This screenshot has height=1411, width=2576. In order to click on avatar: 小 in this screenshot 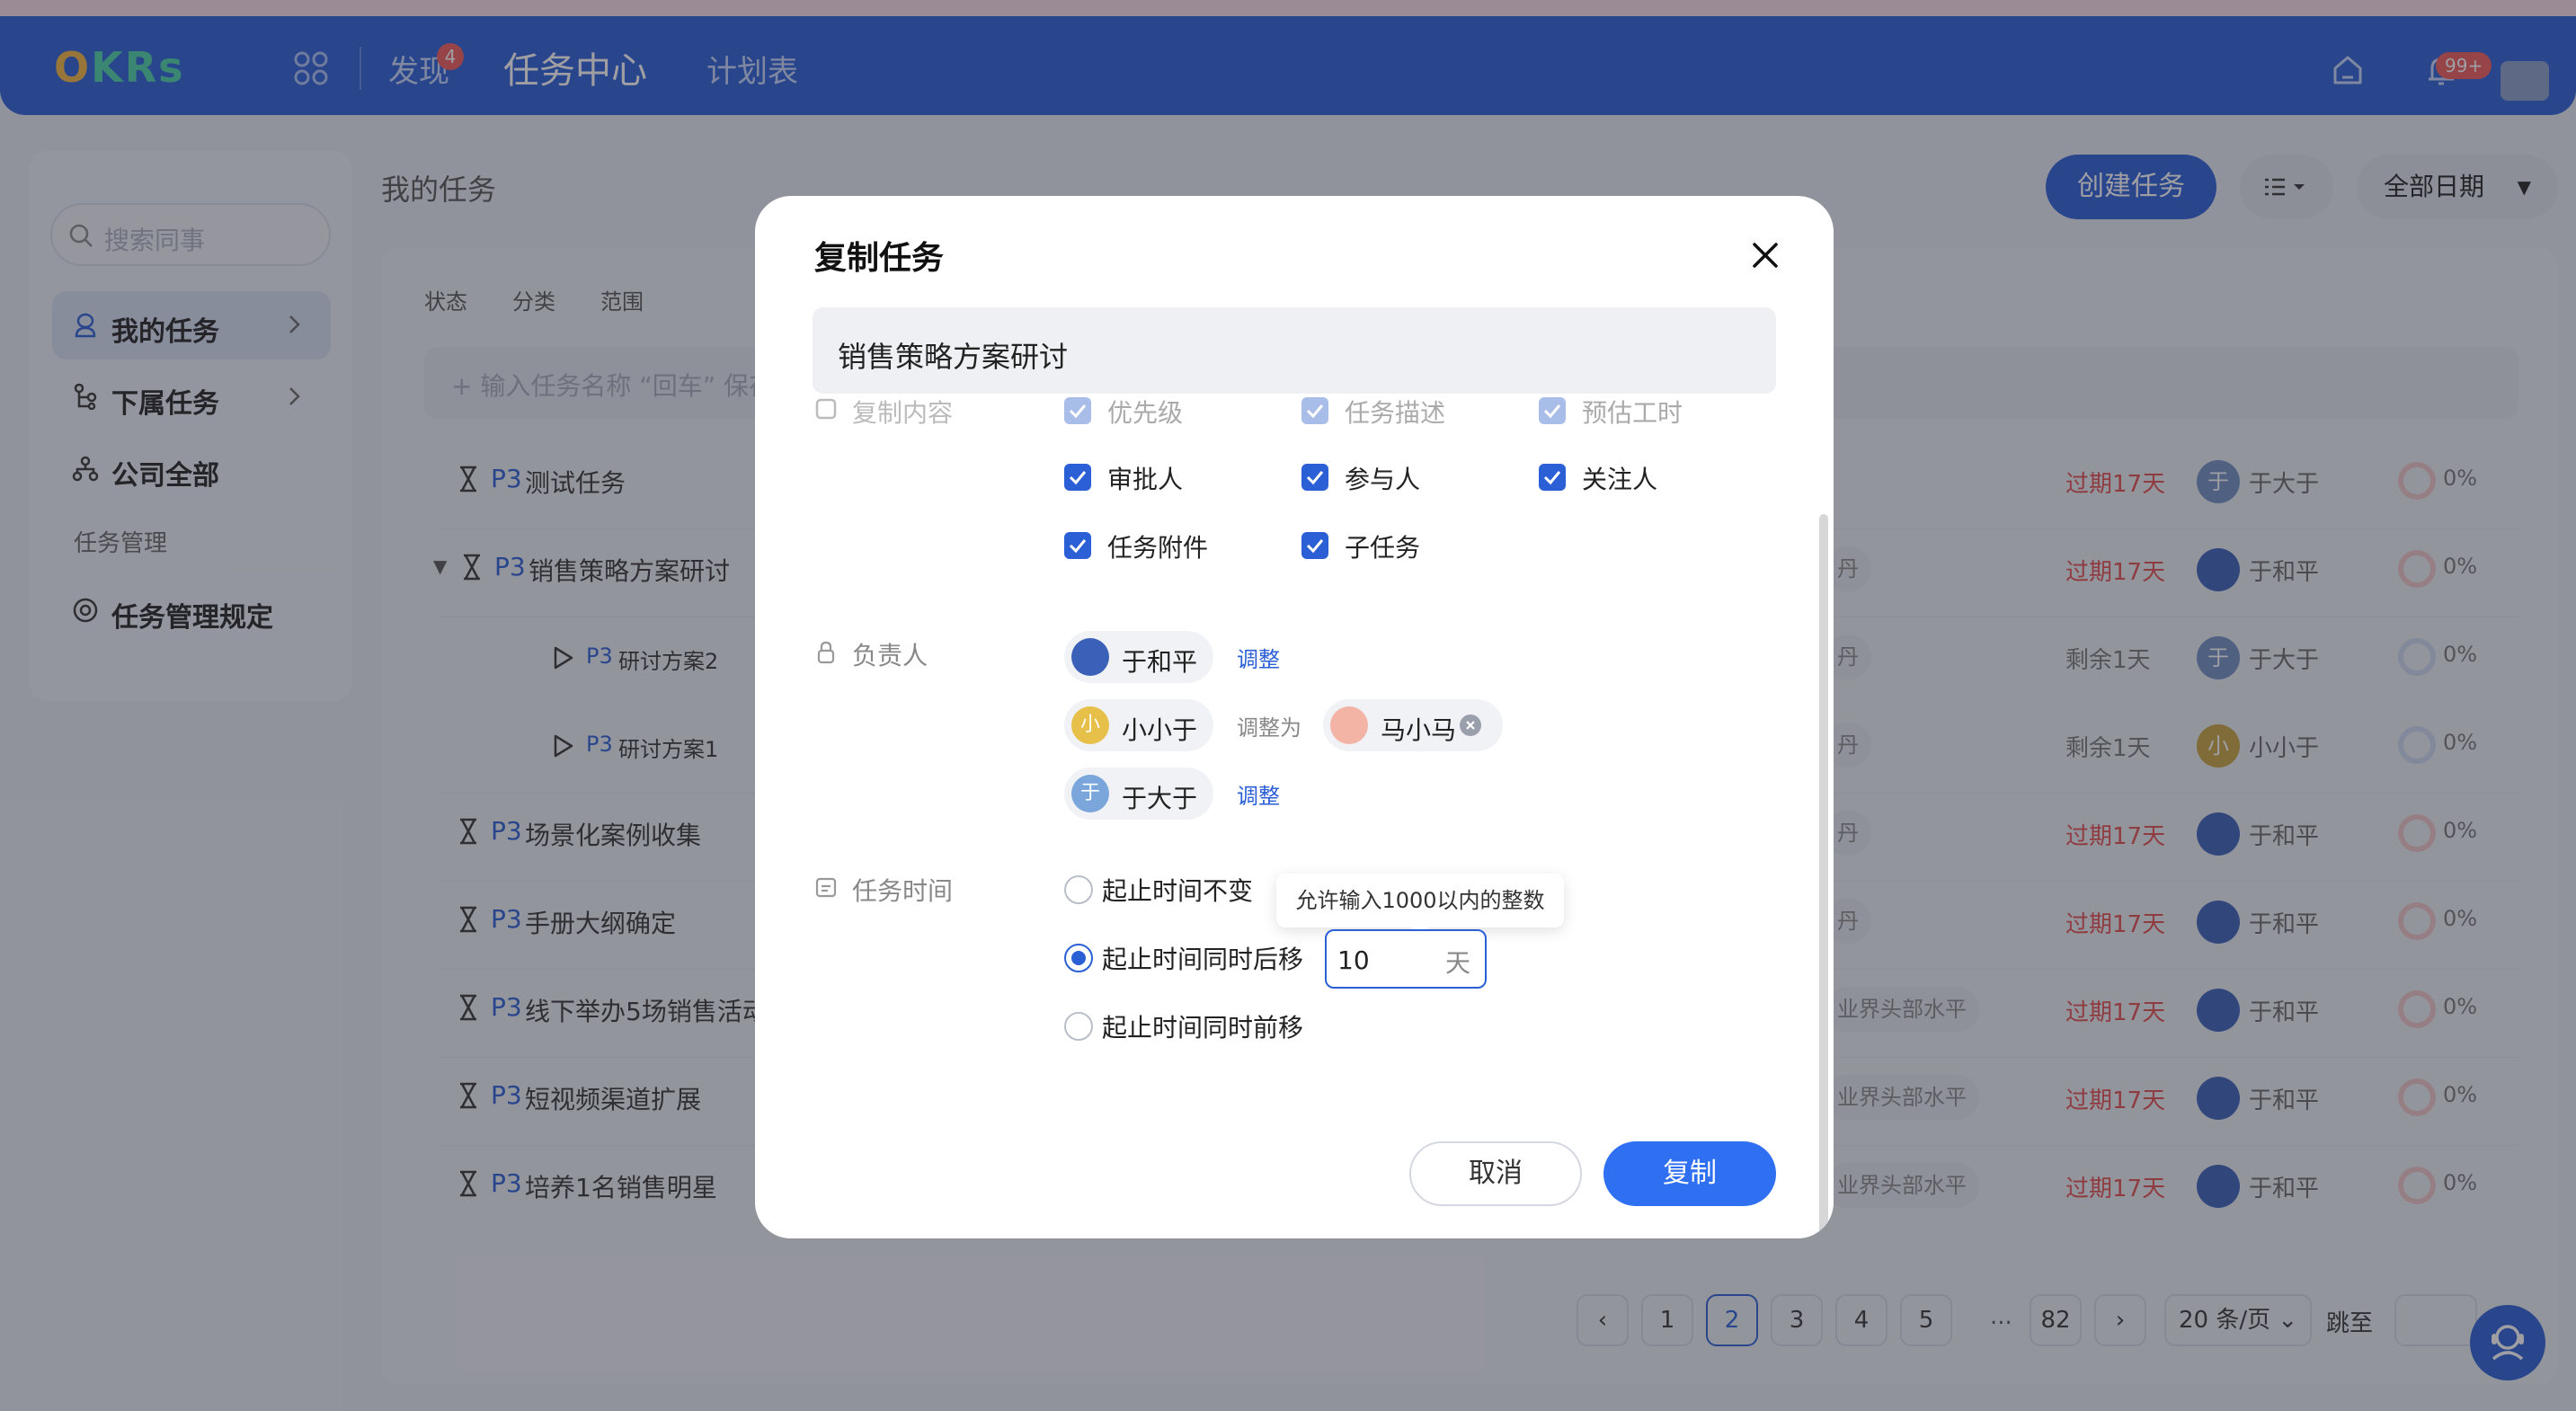, I will do `click(1090, 725)`.